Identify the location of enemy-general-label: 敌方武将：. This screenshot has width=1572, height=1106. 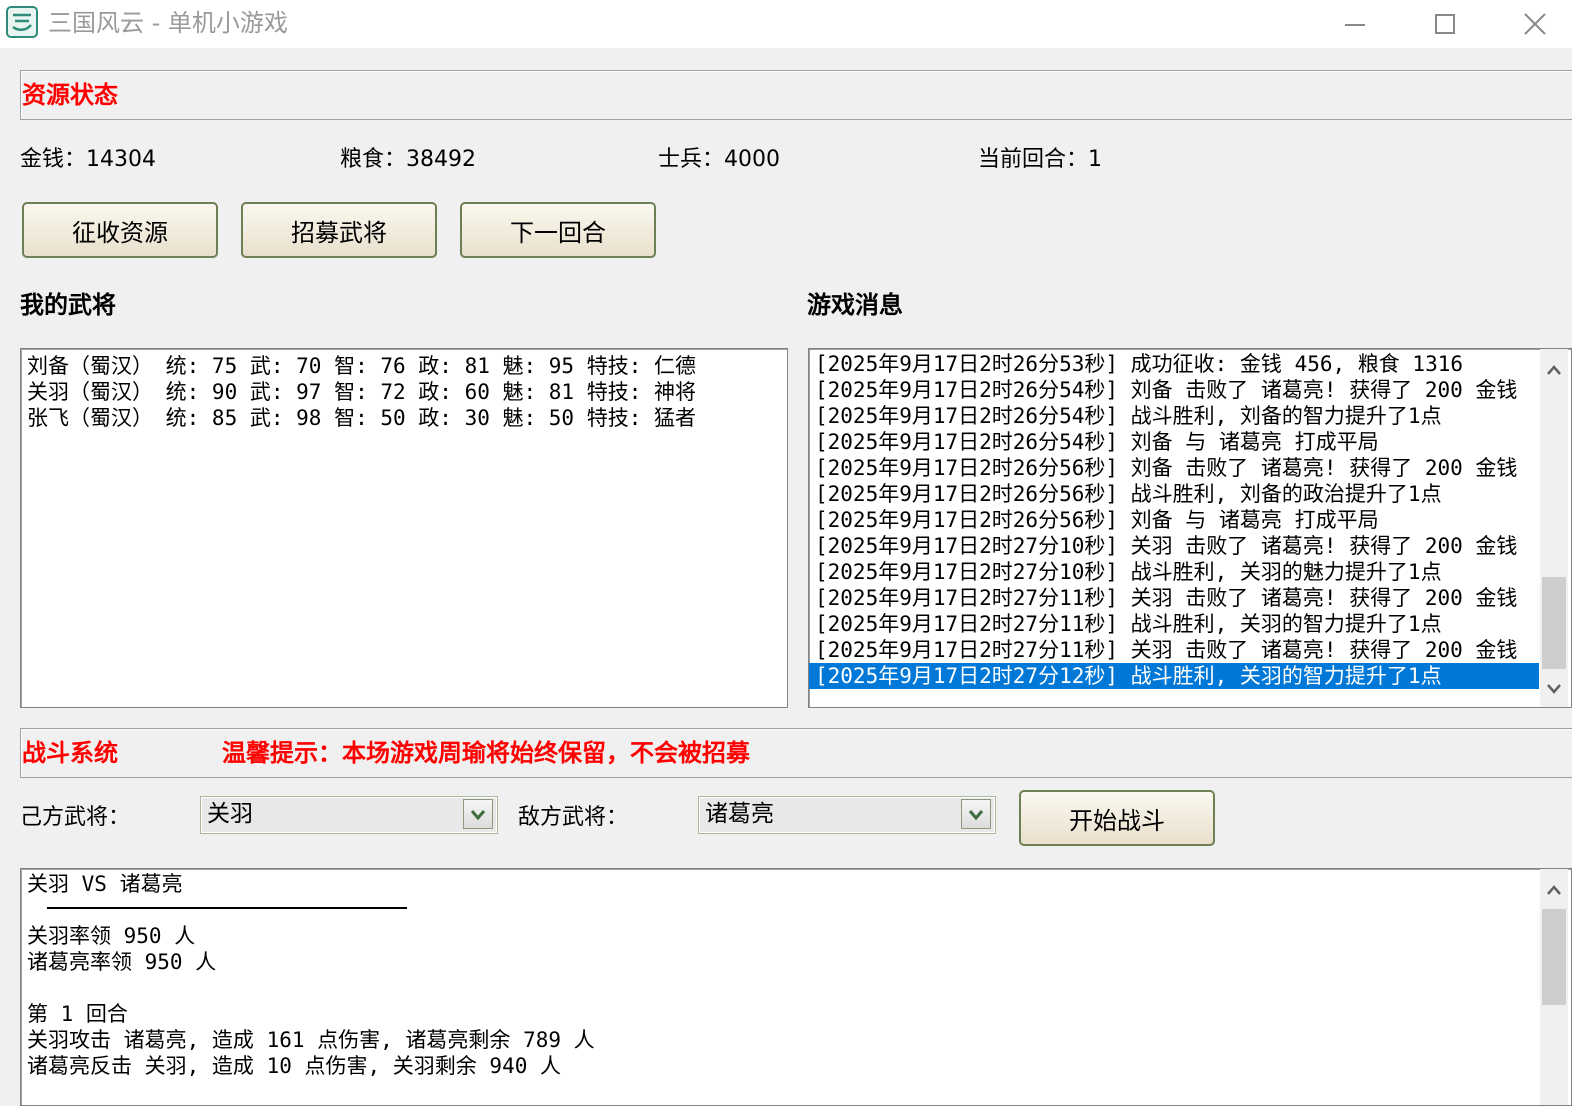
(573, 817).